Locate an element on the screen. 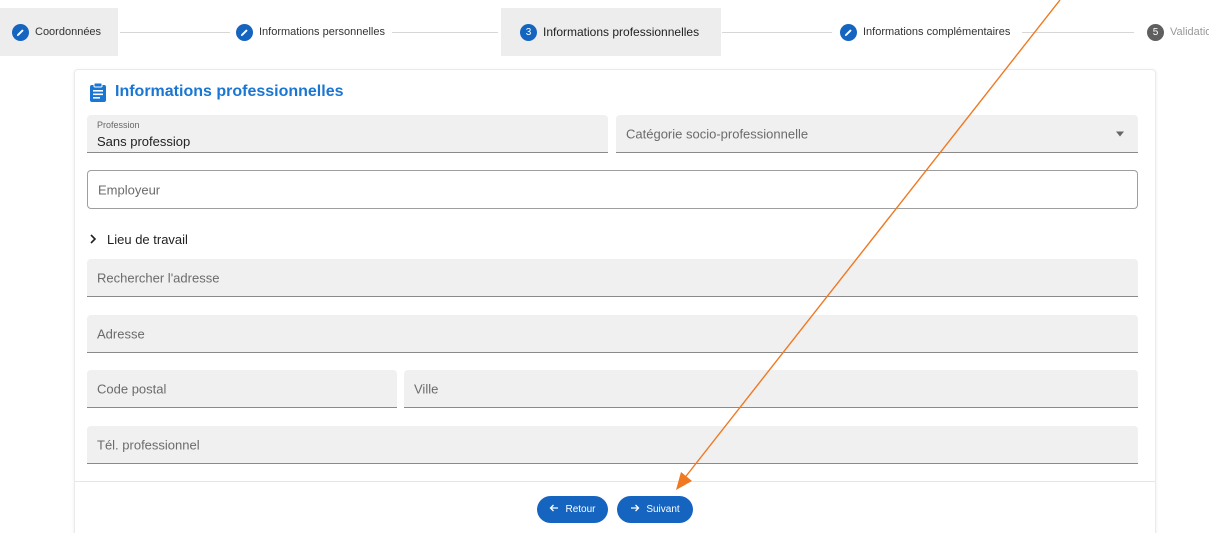  profession-label: Profession is located at coordinates (118, 125).